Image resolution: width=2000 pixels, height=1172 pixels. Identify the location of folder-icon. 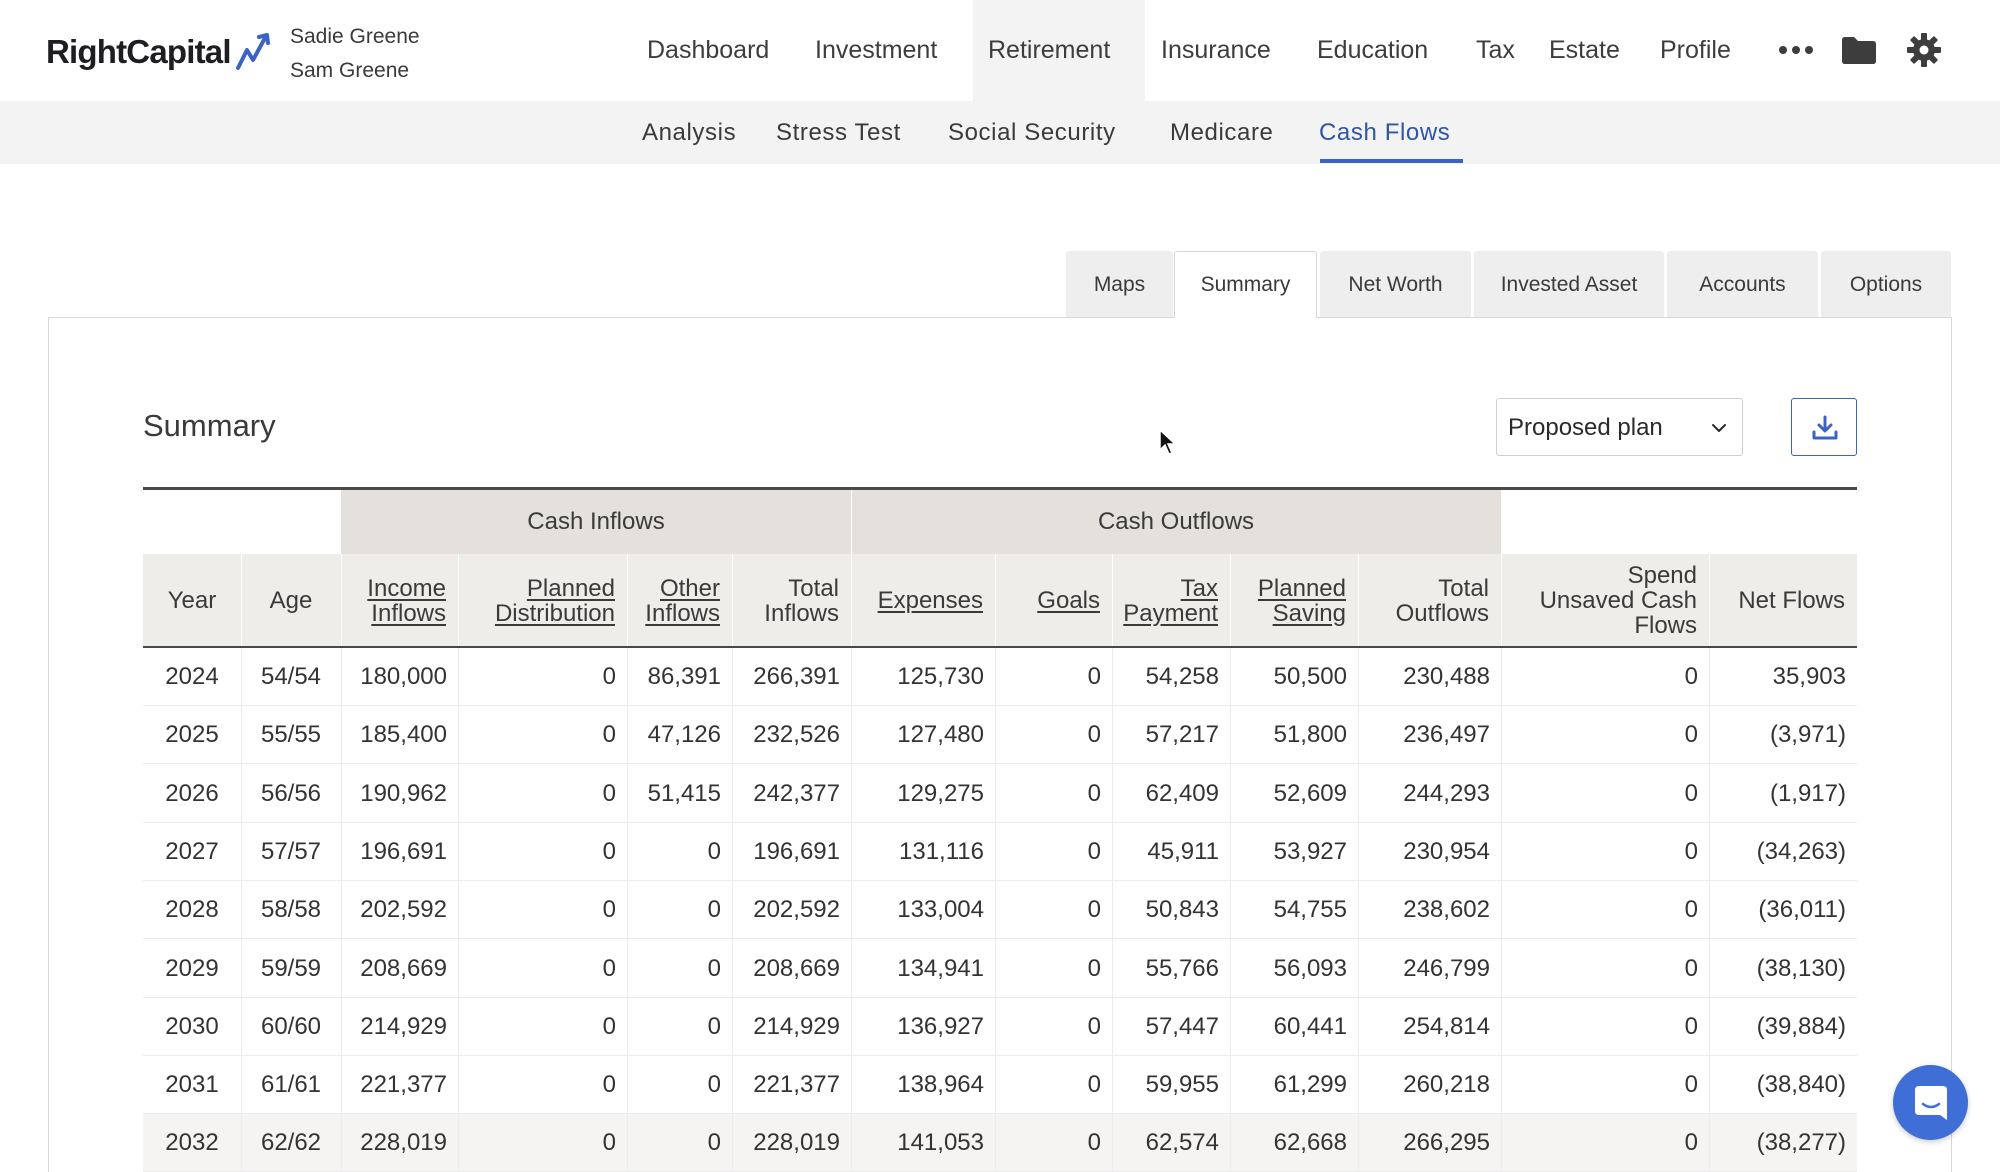
(1859, 50).